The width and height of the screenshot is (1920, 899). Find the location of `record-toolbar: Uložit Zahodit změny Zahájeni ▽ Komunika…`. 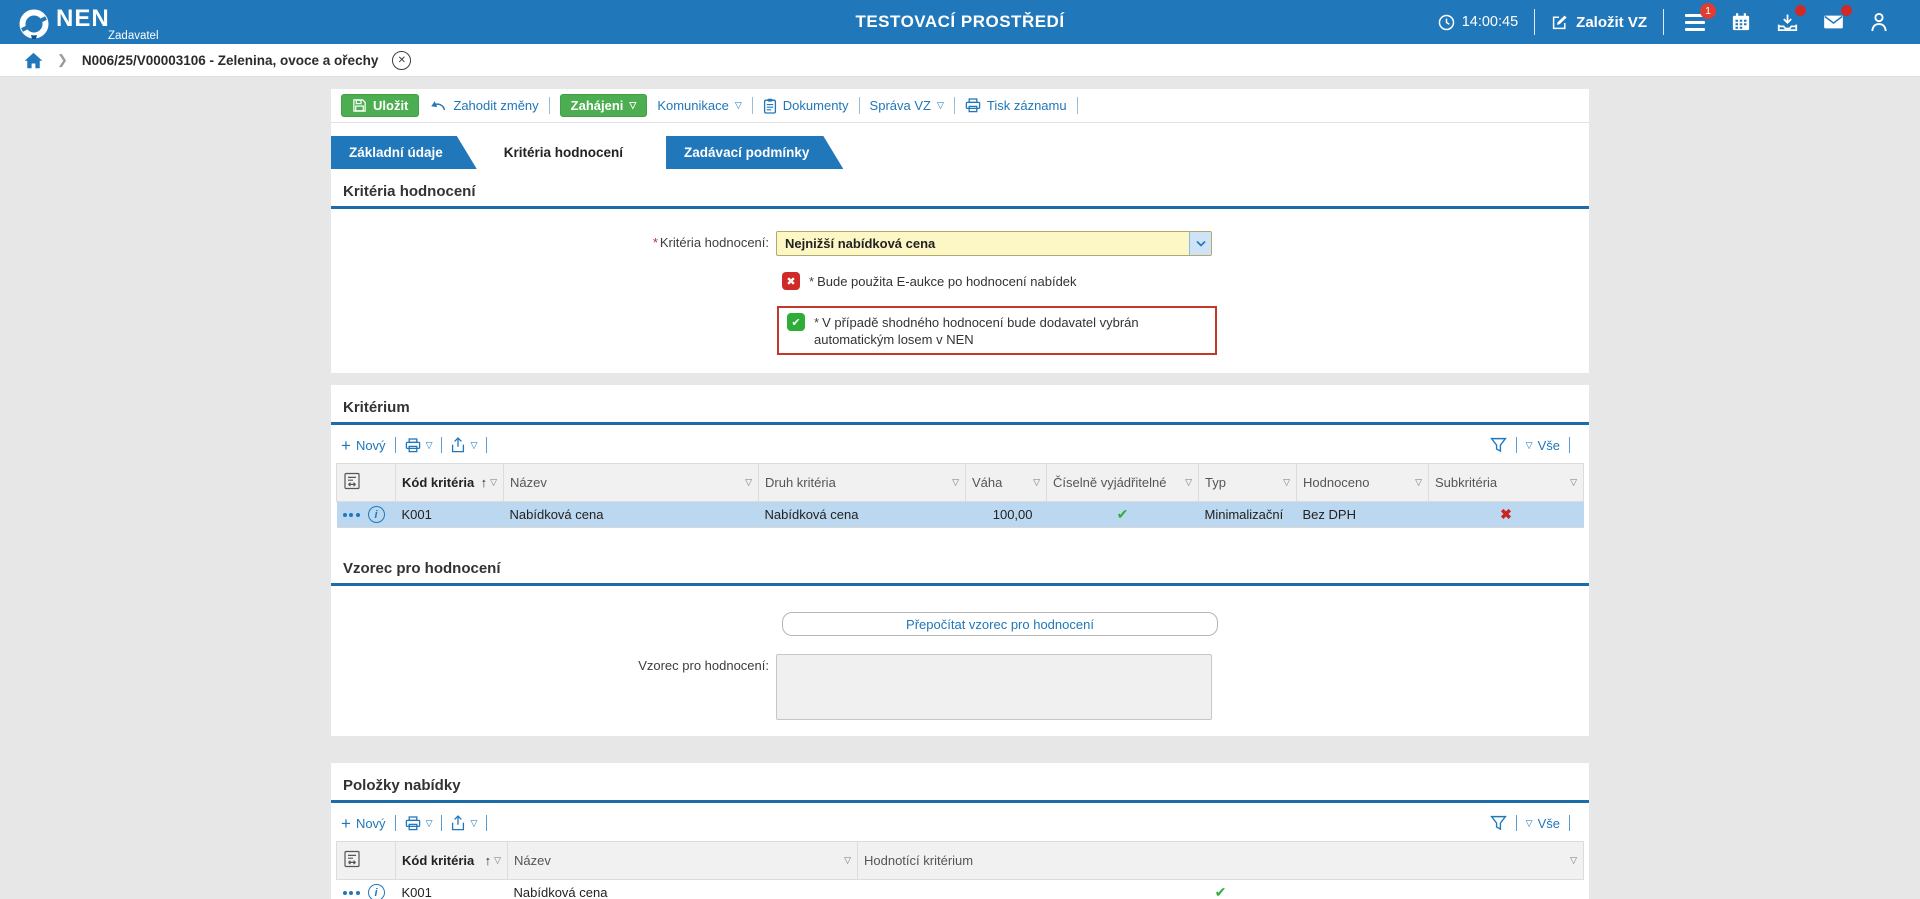

record-toolbar: Uložit Zahodit změny Zahájeni ▽ Komunika… is located at coordinates (960, 106).